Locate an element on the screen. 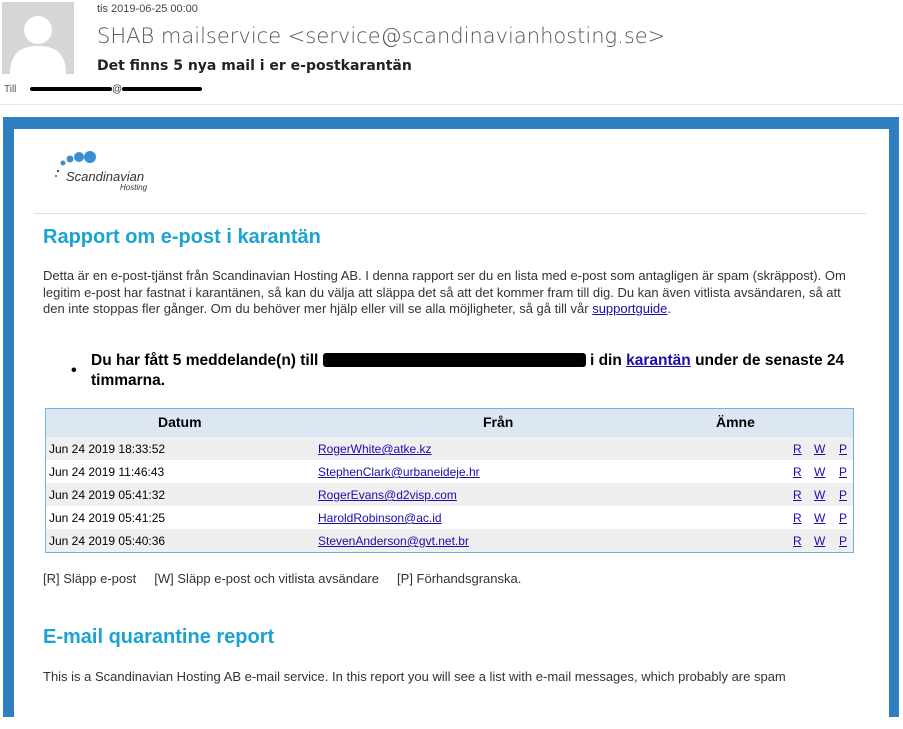  logo-line1: Scandinavian is located at coordinates (105, 176).